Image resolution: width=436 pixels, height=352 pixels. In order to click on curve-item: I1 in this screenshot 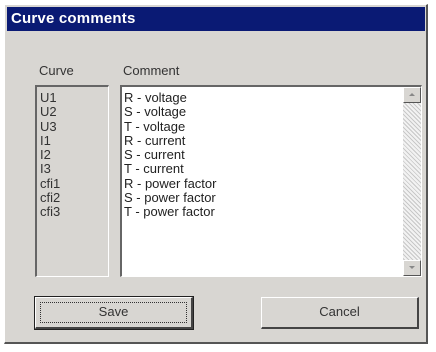, I will do `click(45, 140)`.